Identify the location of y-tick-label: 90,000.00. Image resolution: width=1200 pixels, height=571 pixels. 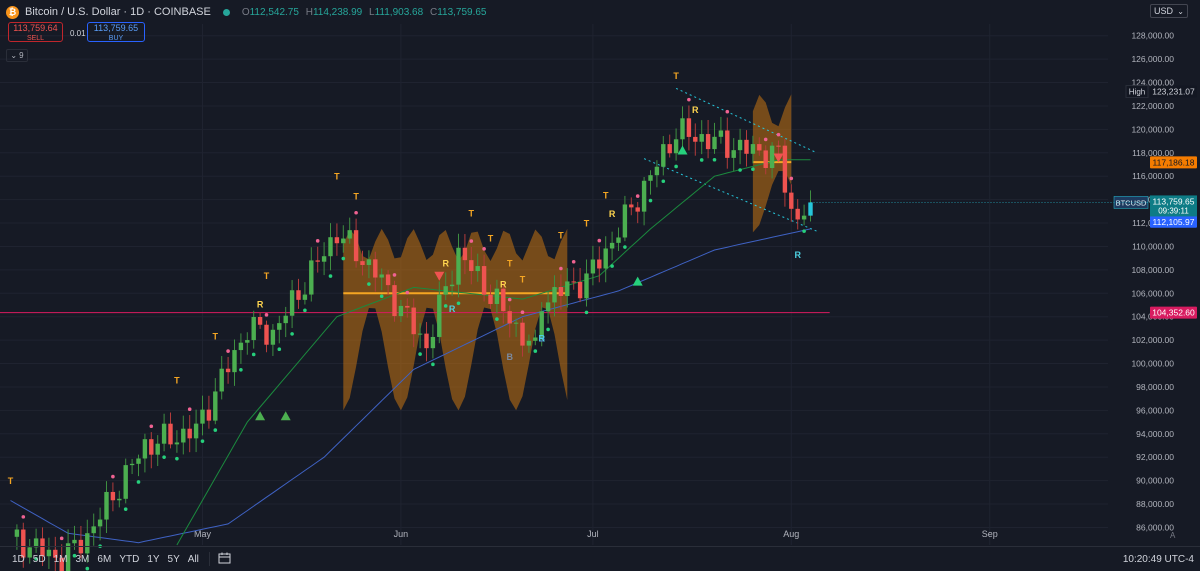
(1155, 481).